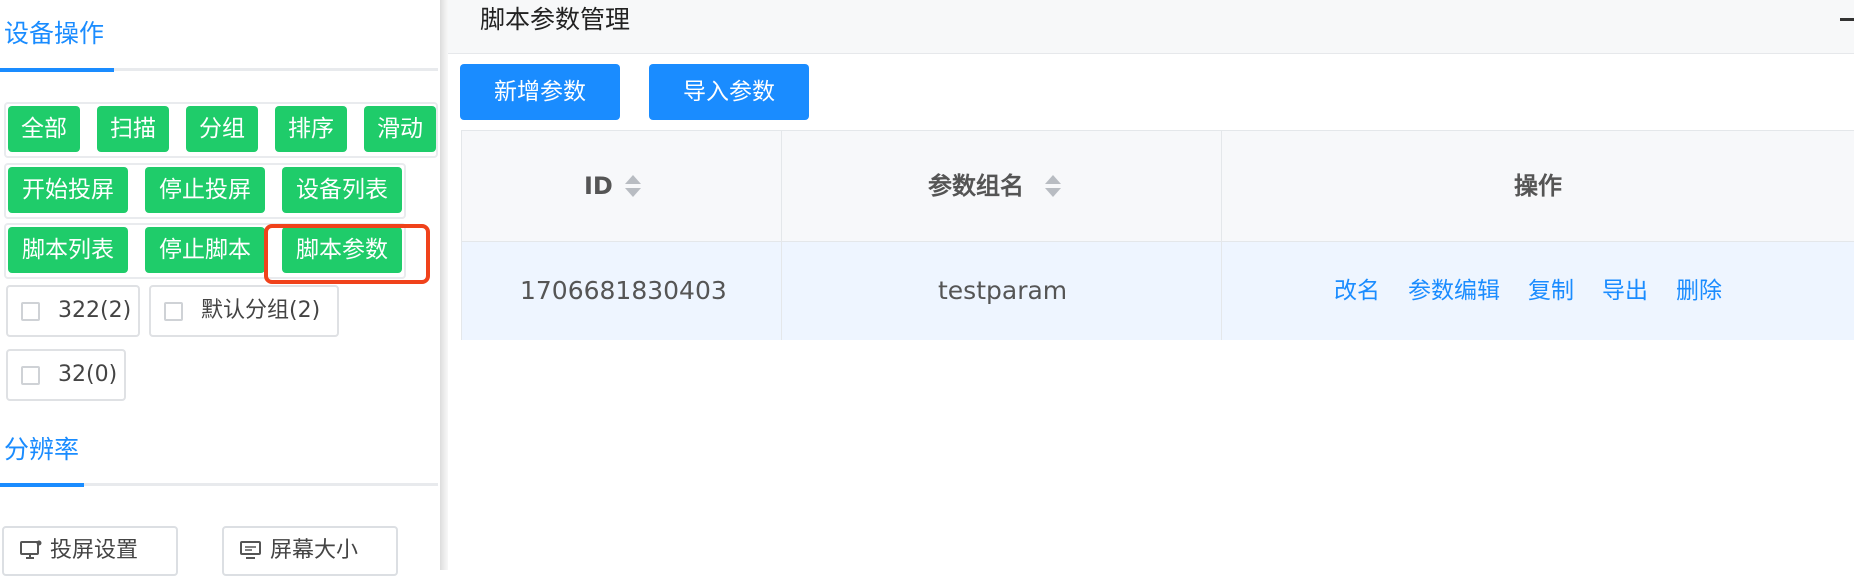 Image resolution: width=1854 pixels, height=576 pixels. I want to click on resolution-title: 分辨率, so click(42, 449).